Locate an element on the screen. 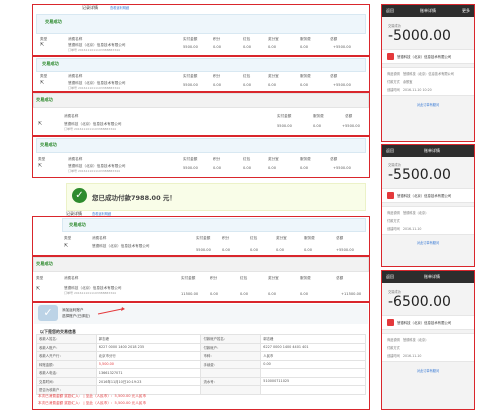 Image resolution: width=500 pixels, height=412 pixels. detail-key: 收款人账户： is located at coordinates (66, 347).